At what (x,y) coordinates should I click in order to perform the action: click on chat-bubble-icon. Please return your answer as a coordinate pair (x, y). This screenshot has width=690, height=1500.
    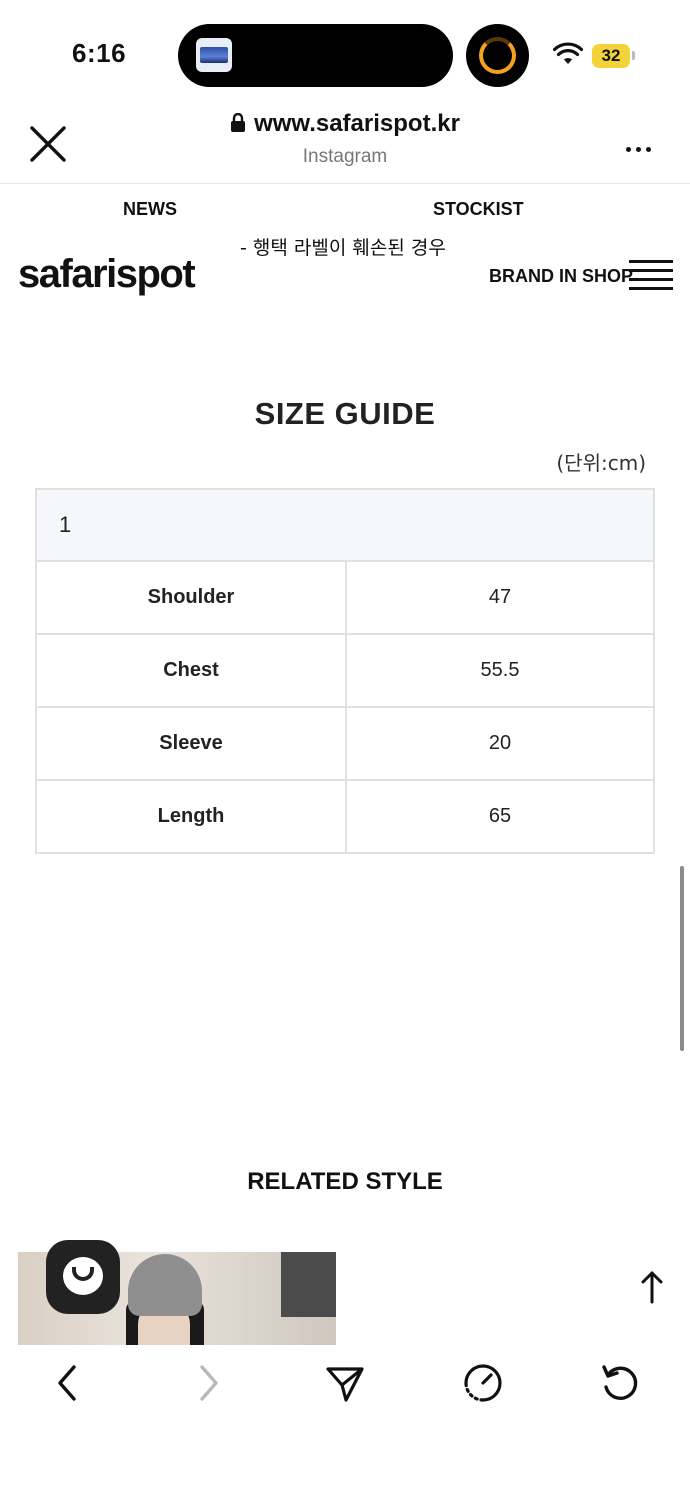
    Looking at the image, I should click on (83, 1277).